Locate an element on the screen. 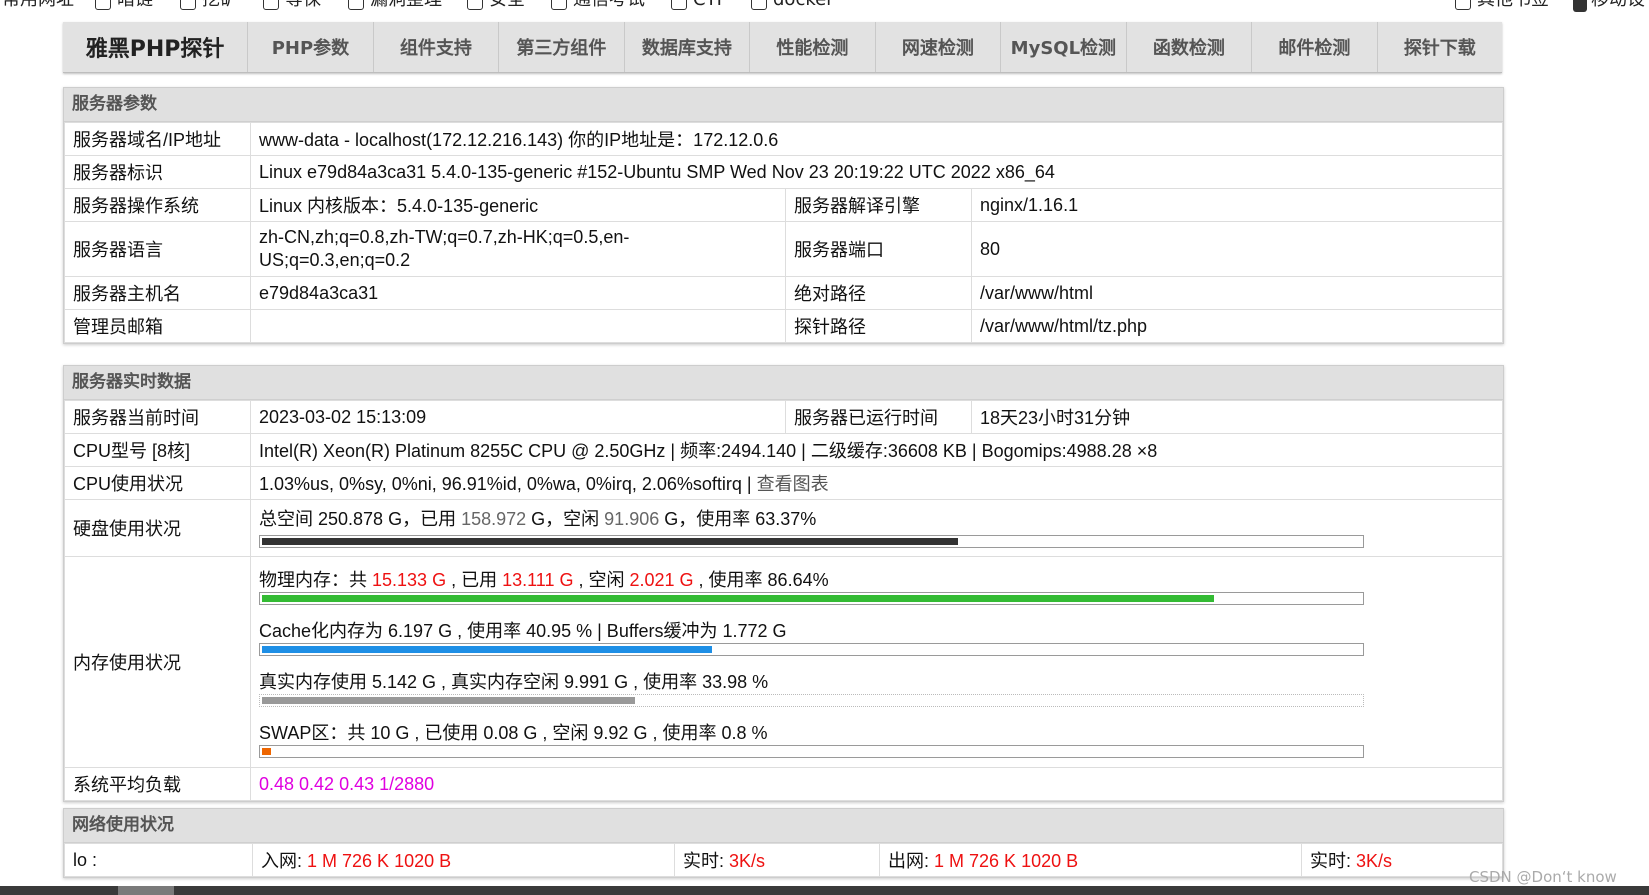  section-title: 网络使用状况 is located at coordinates (783, 826).